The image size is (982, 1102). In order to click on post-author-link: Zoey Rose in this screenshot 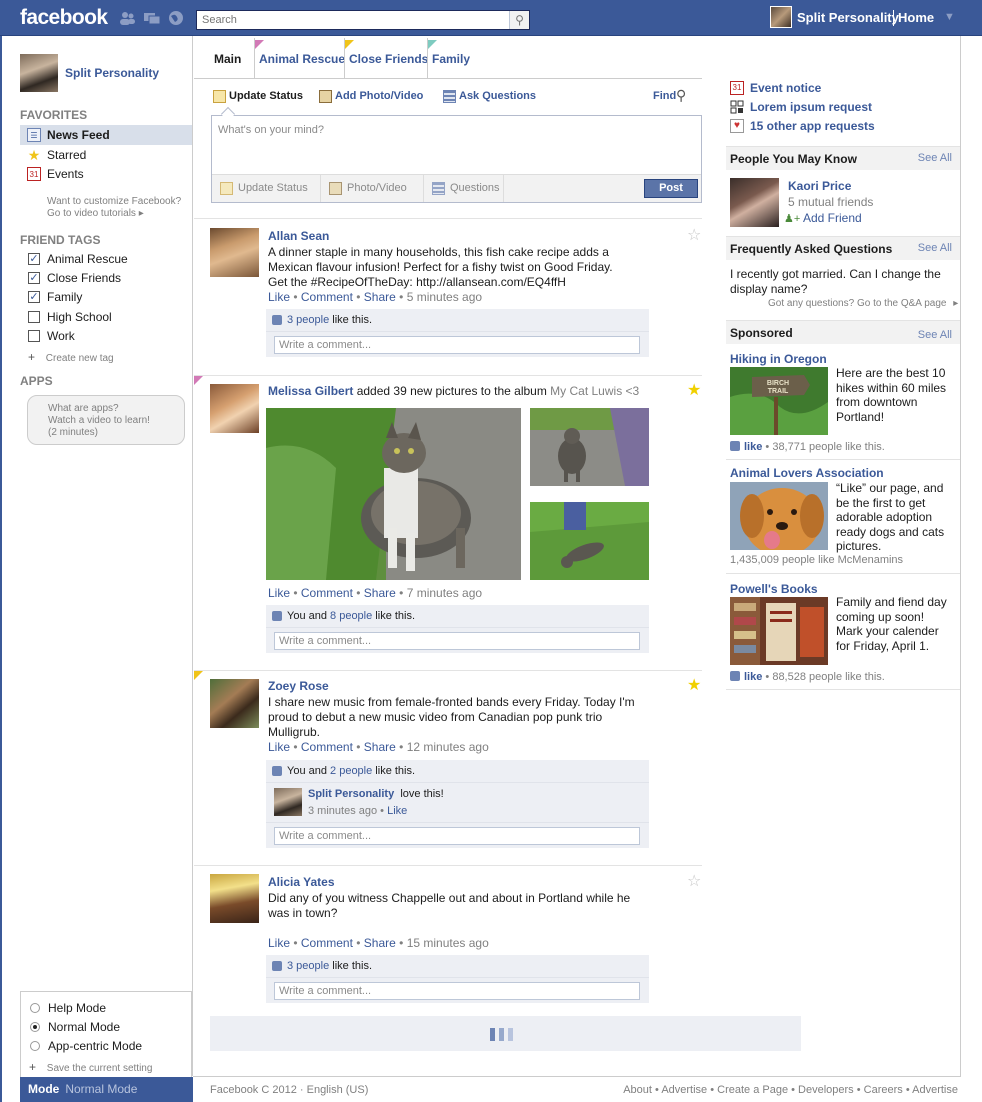, I will do `click(298, 686)`.